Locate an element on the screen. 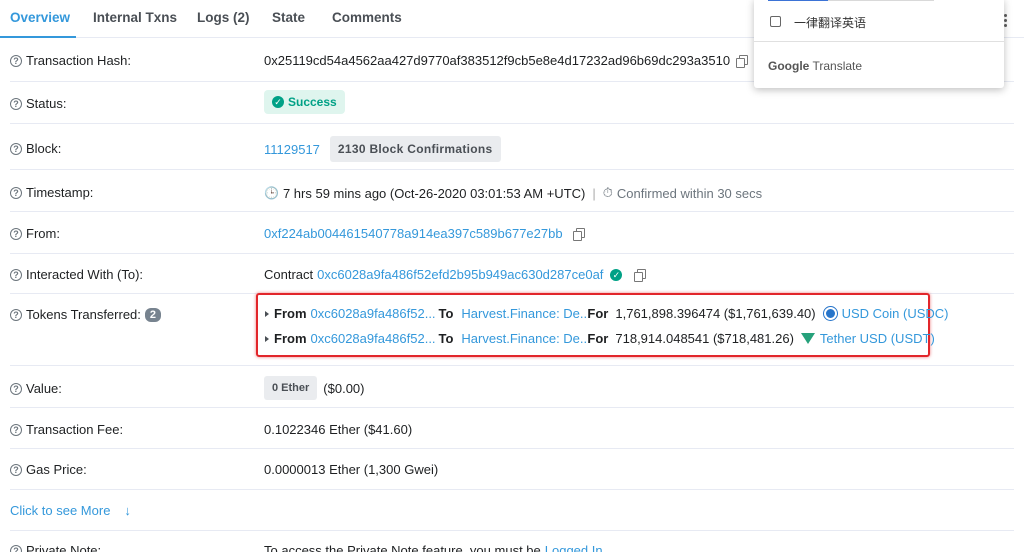 The width and height of the screenshot is (1024, 552). tab-logs: Logs (2) is located at coordinates (223, 17).